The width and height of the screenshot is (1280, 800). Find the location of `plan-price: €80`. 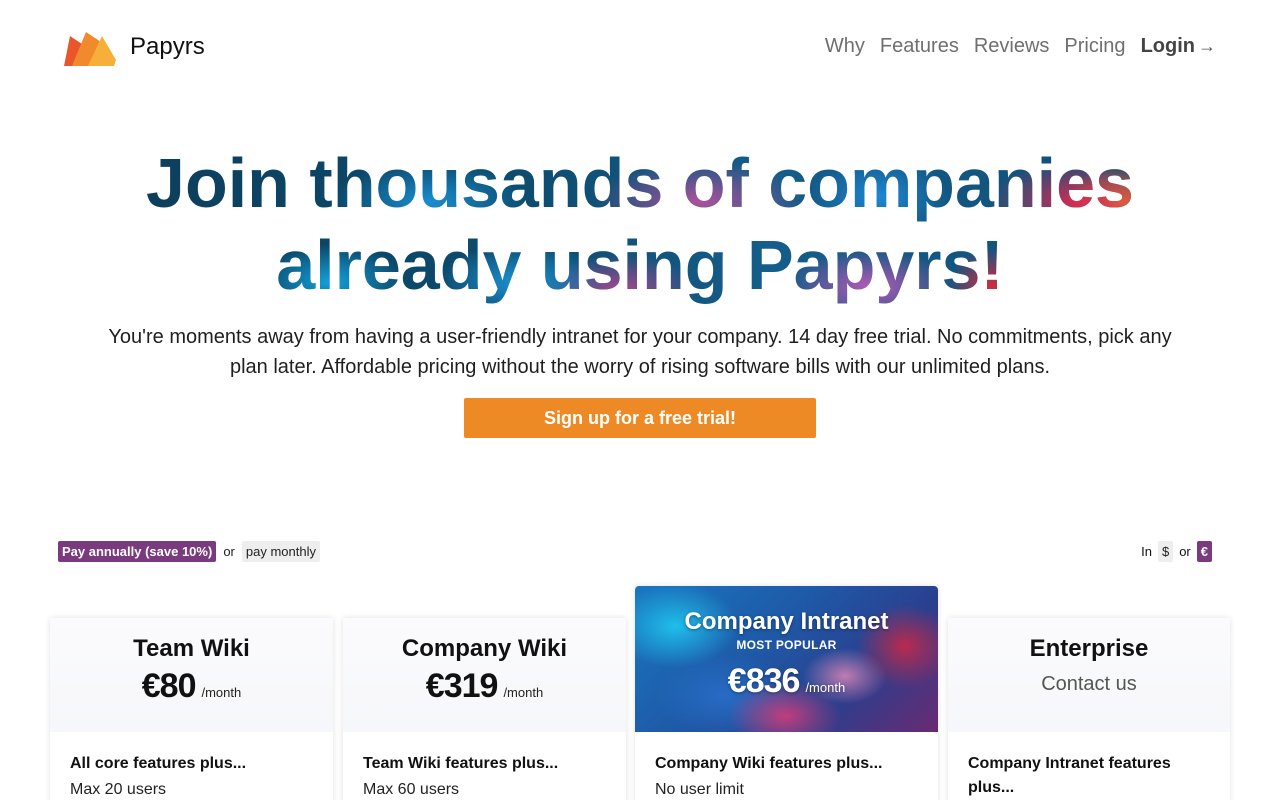

plan-price: €80 is located at coordinates (169, 686).